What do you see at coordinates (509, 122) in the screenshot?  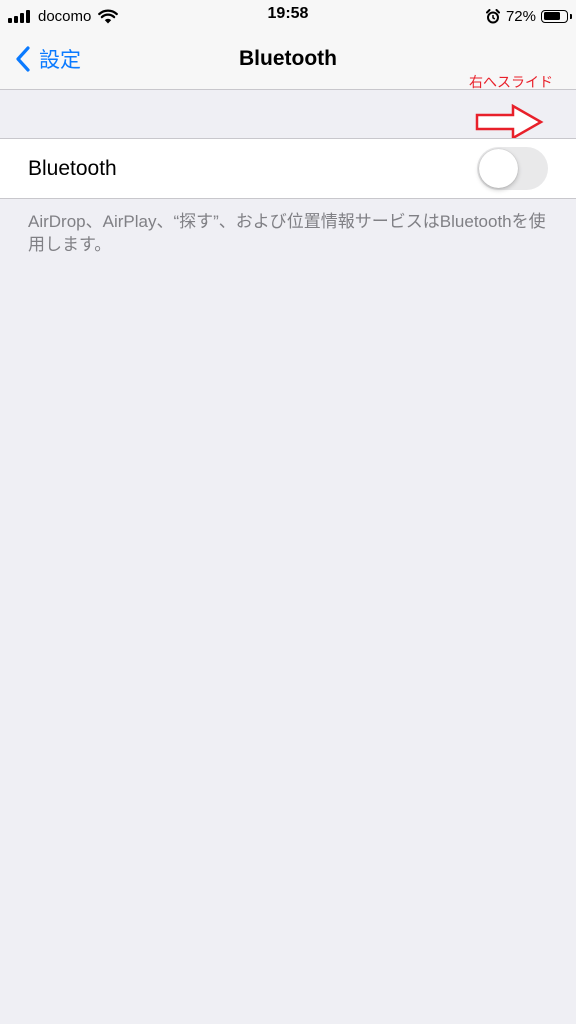 I see `arrow-right-icon` at bounding box center [509, 122].